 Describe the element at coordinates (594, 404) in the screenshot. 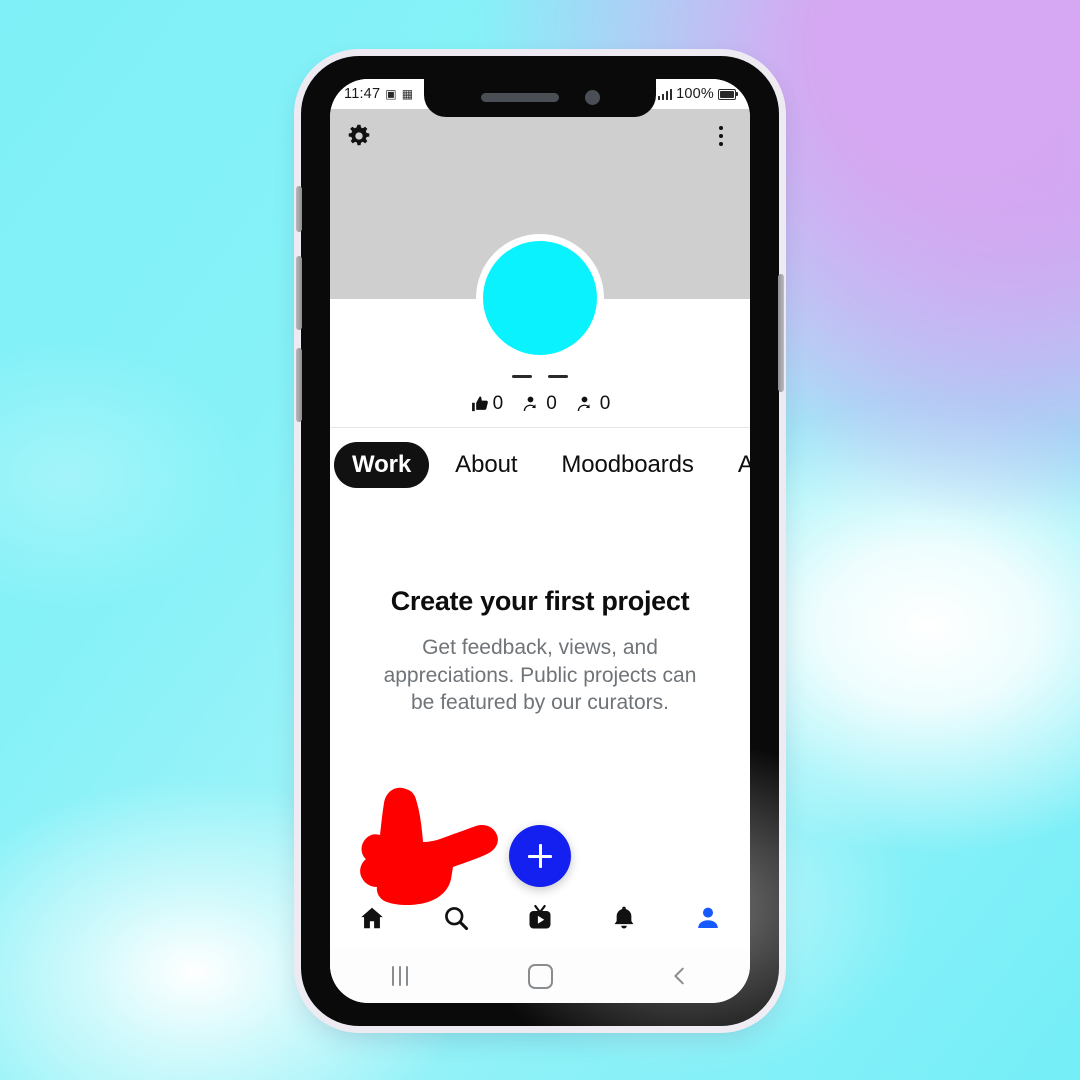

I see `stat-following: 0` at that location.